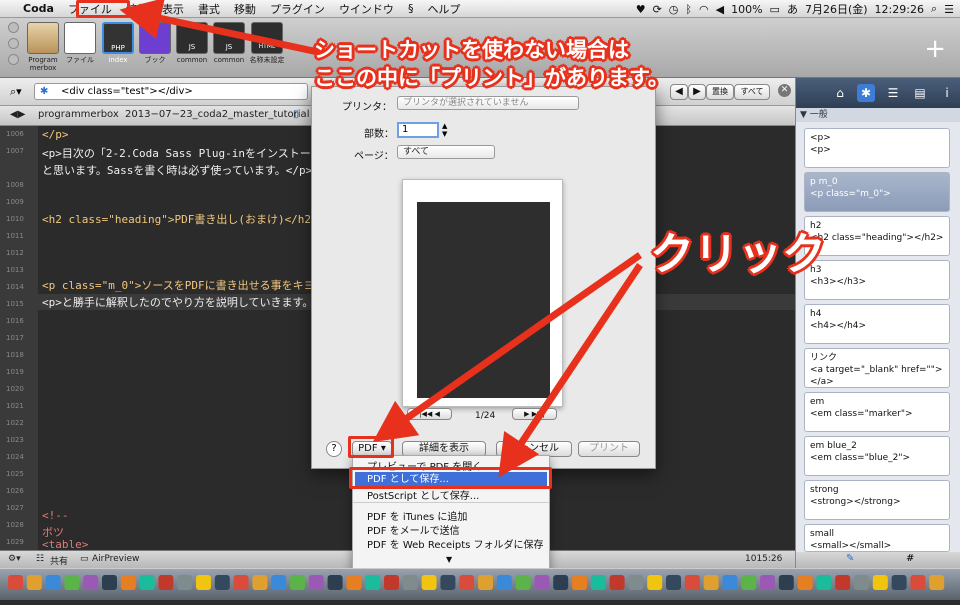 The image size is (960, 605). What do you see at coordinates (570, 370) in the screenshot?
I see `arrow-to-save-as-pdf` at bounding box center [570, 370].